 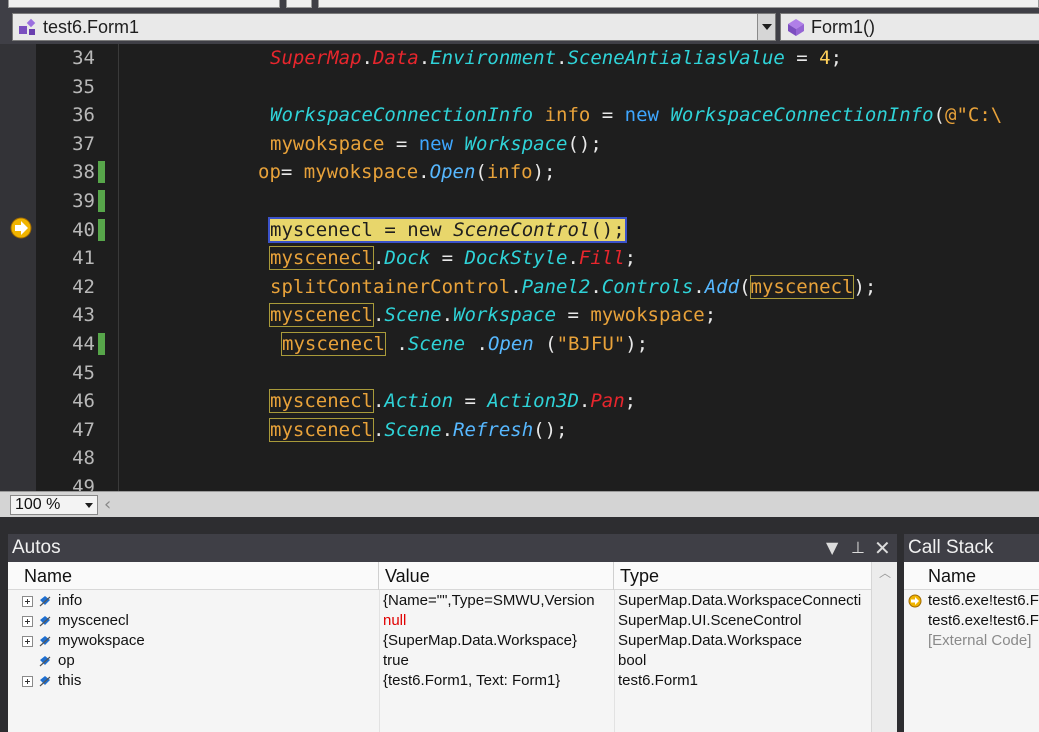 What do you see at coordinates (418, 430) in the screenshot?
I see `code-text: myscenecl.Scene.Refresh();` at bounding box center [418, 430].